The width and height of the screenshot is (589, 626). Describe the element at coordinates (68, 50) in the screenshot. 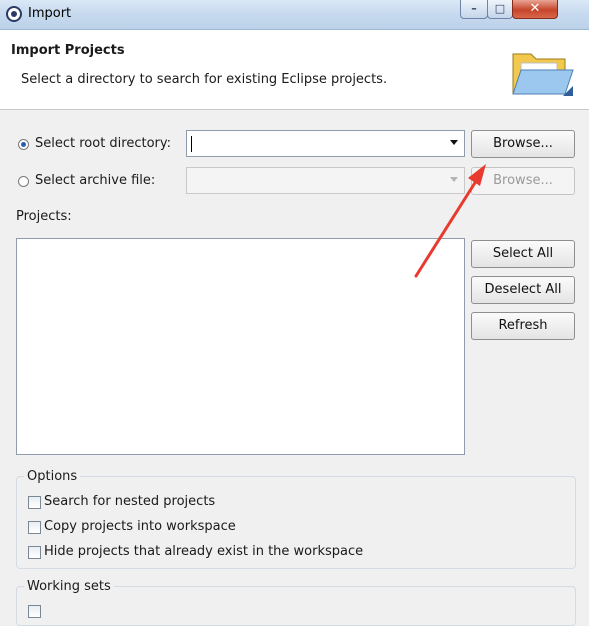

I see `page-title: Import Projects` at that location.